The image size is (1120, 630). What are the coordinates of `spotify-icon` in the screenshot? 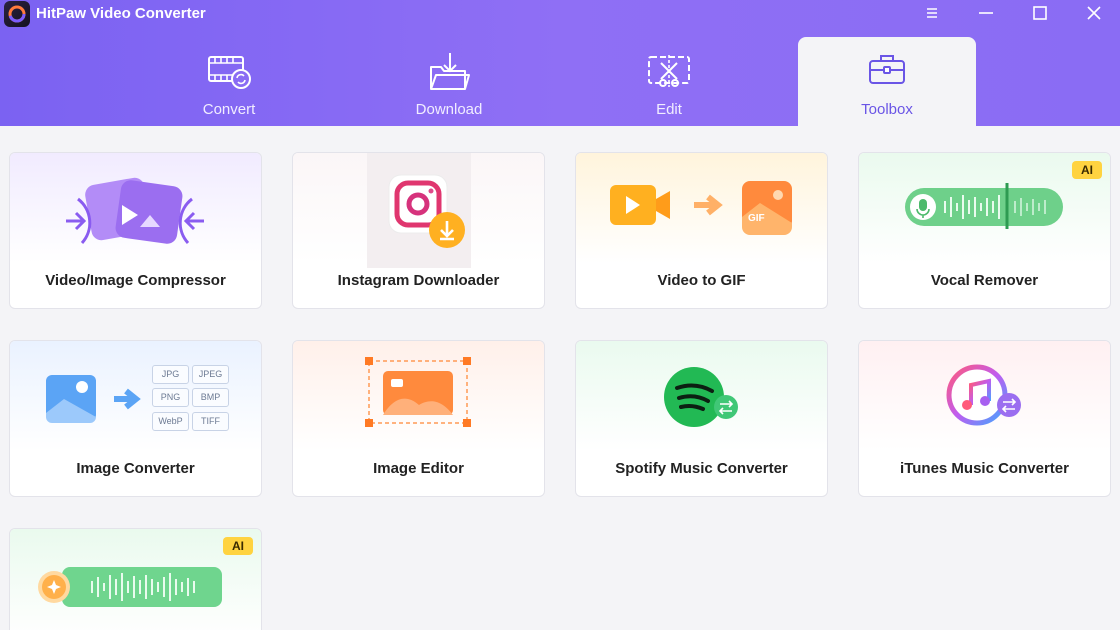 It's located at (701, 397).